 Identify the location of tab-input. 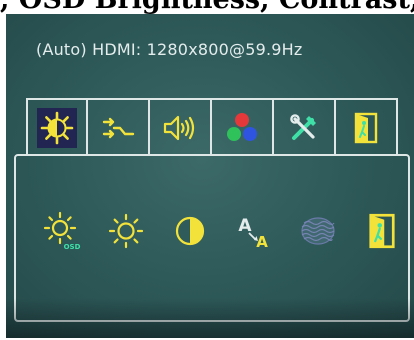
(119, 127).